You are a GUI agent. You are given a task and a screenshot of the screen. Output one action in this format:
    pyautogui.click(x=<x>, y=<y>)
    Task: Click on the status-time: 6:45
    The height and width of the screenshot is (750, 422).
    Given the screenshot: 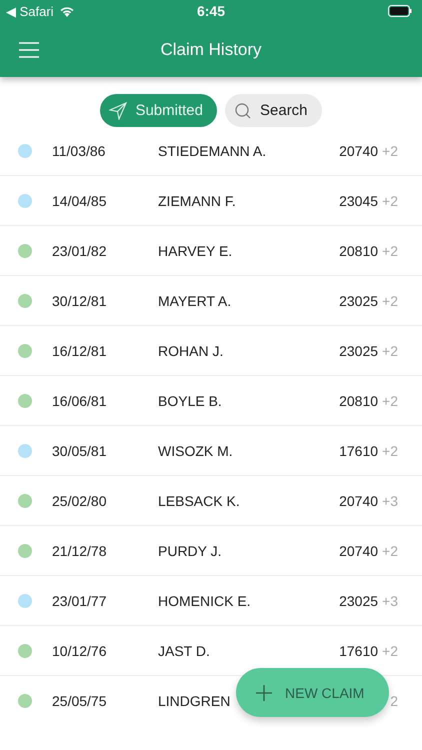 What is the action you would take?
    pyautogui.click(x=211, y=11)
    